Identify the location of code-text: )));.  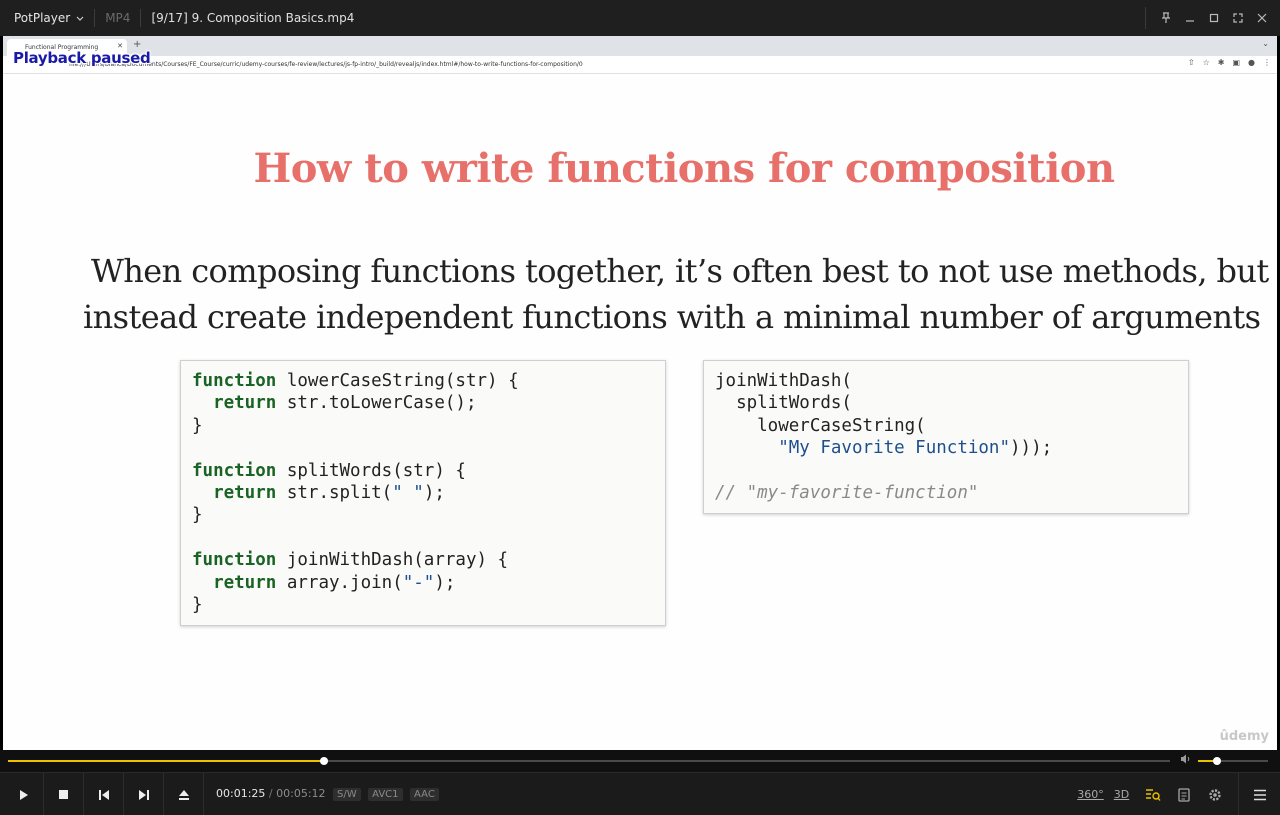
(1031, 448).